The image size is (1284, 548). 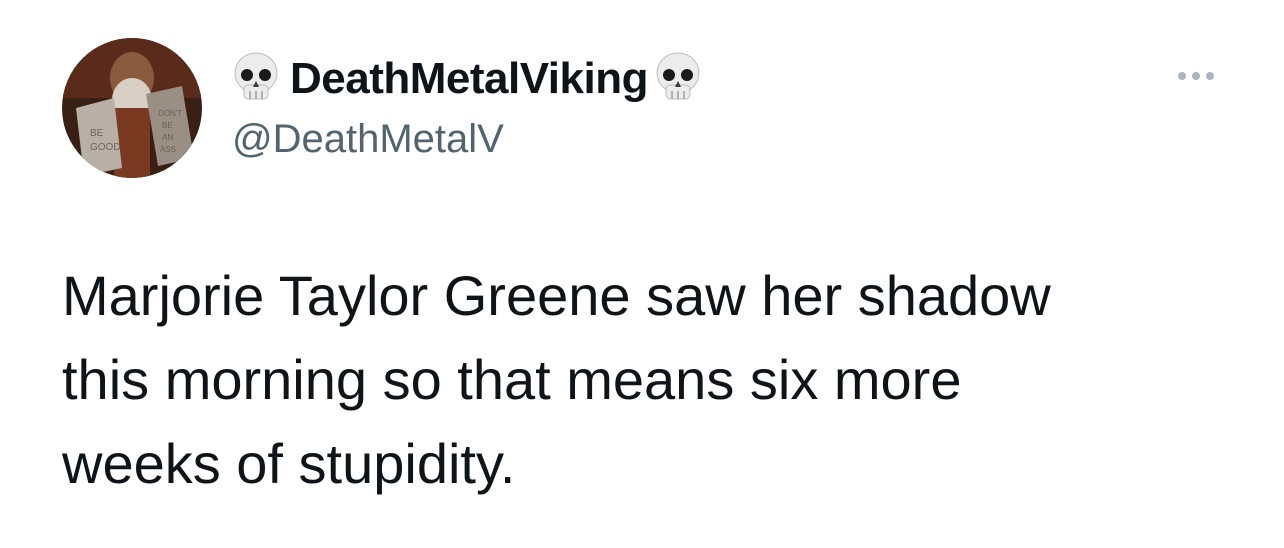 I want to click on author-name-row: DeathMetalViking, so click(x=467, y=79).